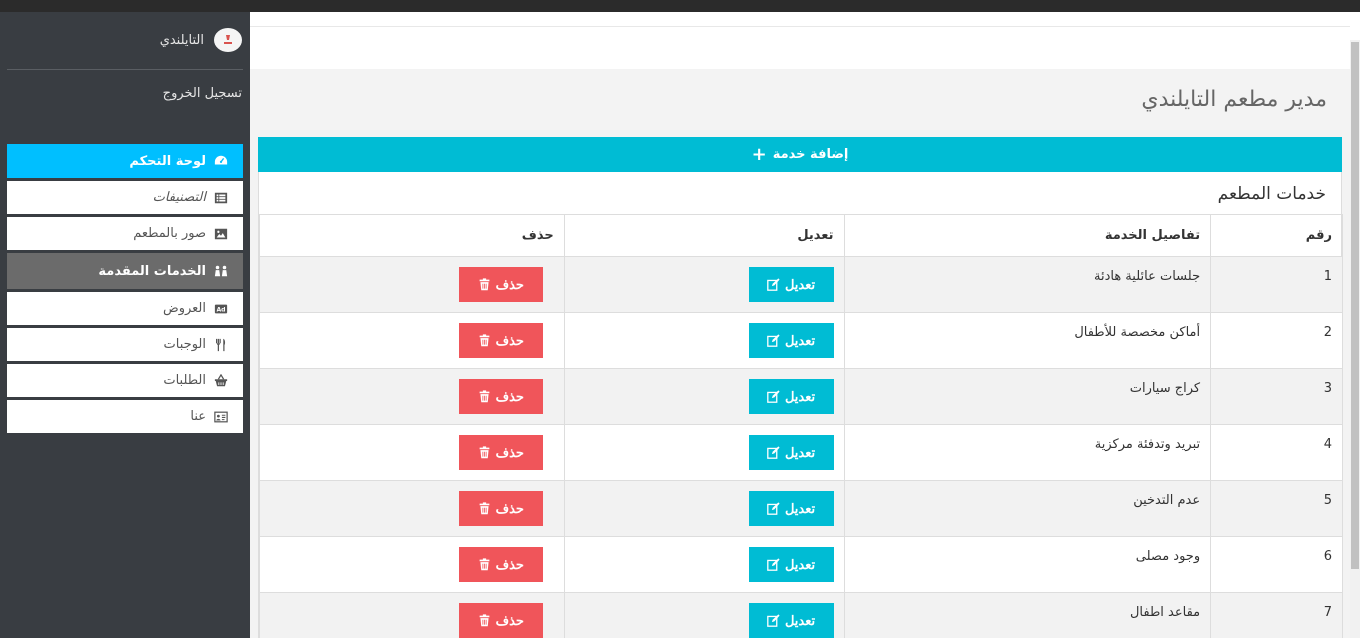 The height and width of the screenshot is (638, 1360). I want to click on utensils-icon, so click(221, 345).